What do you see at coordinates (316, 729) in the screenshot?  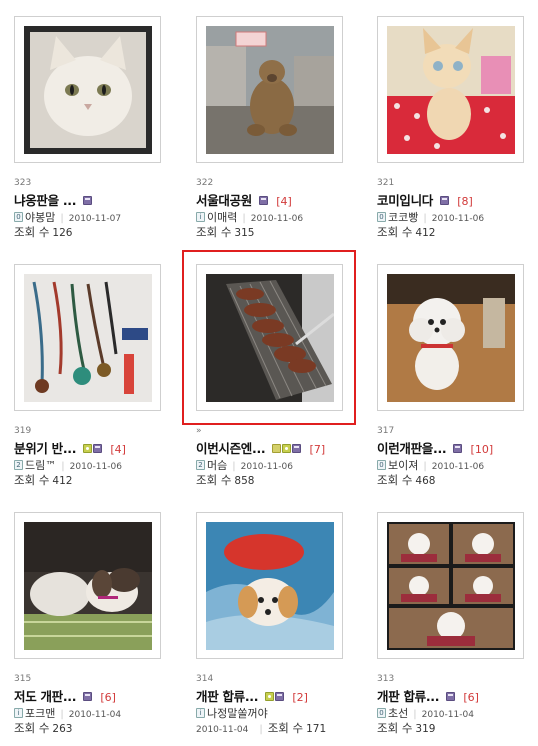 I see `views-count: 171` at bounding box center [316, 729].